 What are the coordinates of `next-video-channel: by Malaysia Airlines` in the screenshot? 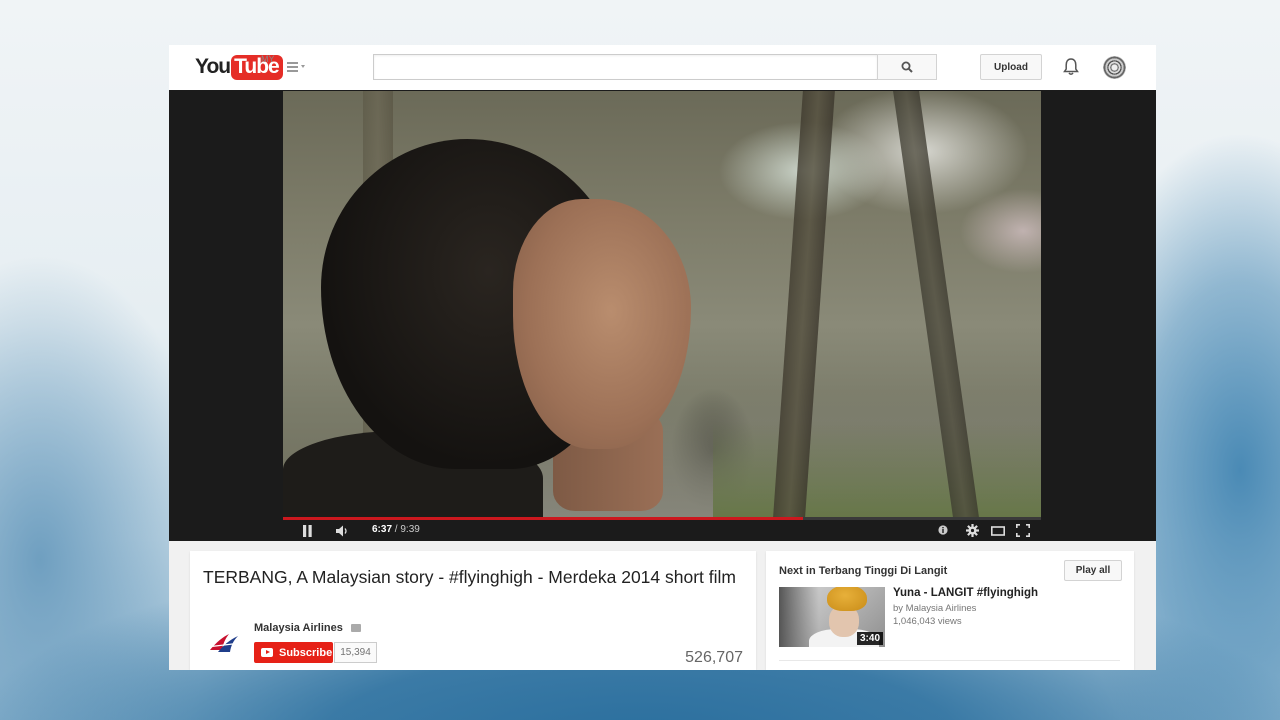 It's located at (935, 608).